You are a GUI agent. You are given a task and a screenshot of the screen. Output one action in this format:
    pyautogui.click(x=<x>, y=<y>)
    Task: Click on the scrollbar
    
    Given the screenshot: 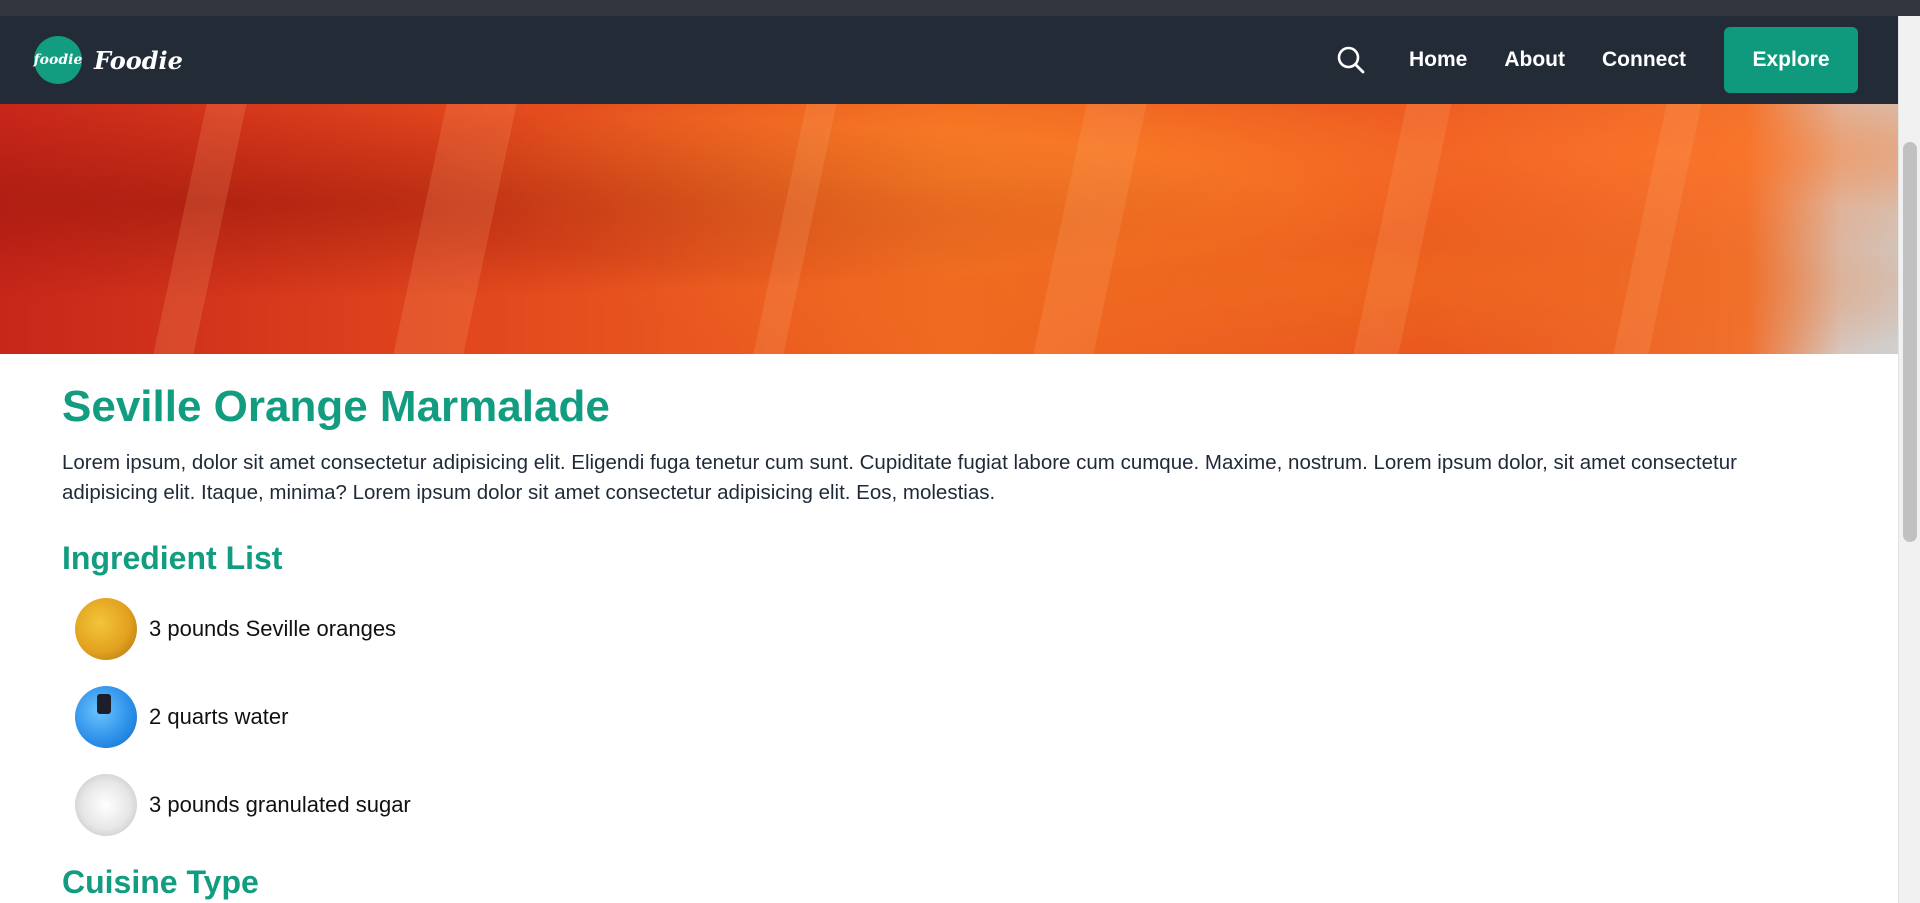 What is the action you would take?
    pyautogui.click(x=1909, y=459)
    